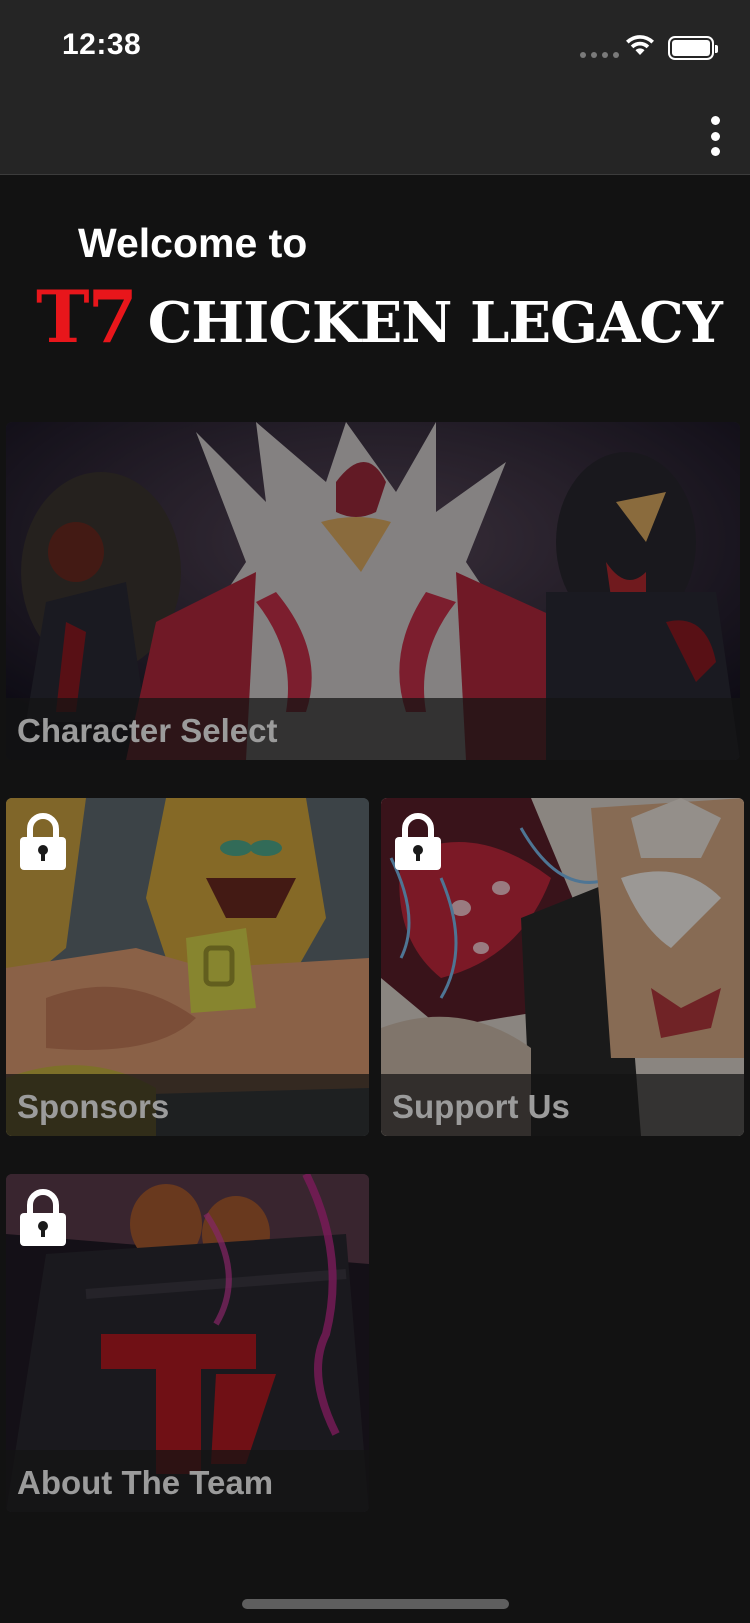 Image resolution: width=750 pixels, height=1623 pixels. I want to click on battery-icon, so click(693, 48).